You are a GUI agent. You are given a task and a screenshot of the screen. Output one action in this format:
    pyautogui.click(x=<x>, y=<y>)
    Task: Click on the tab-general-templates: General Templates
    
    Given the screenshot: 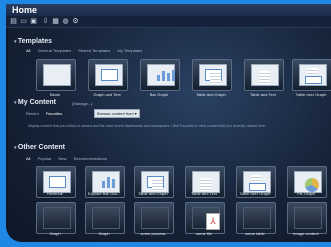 What is the action you would take?
    pyautogui.click(x=55, y=50)
    